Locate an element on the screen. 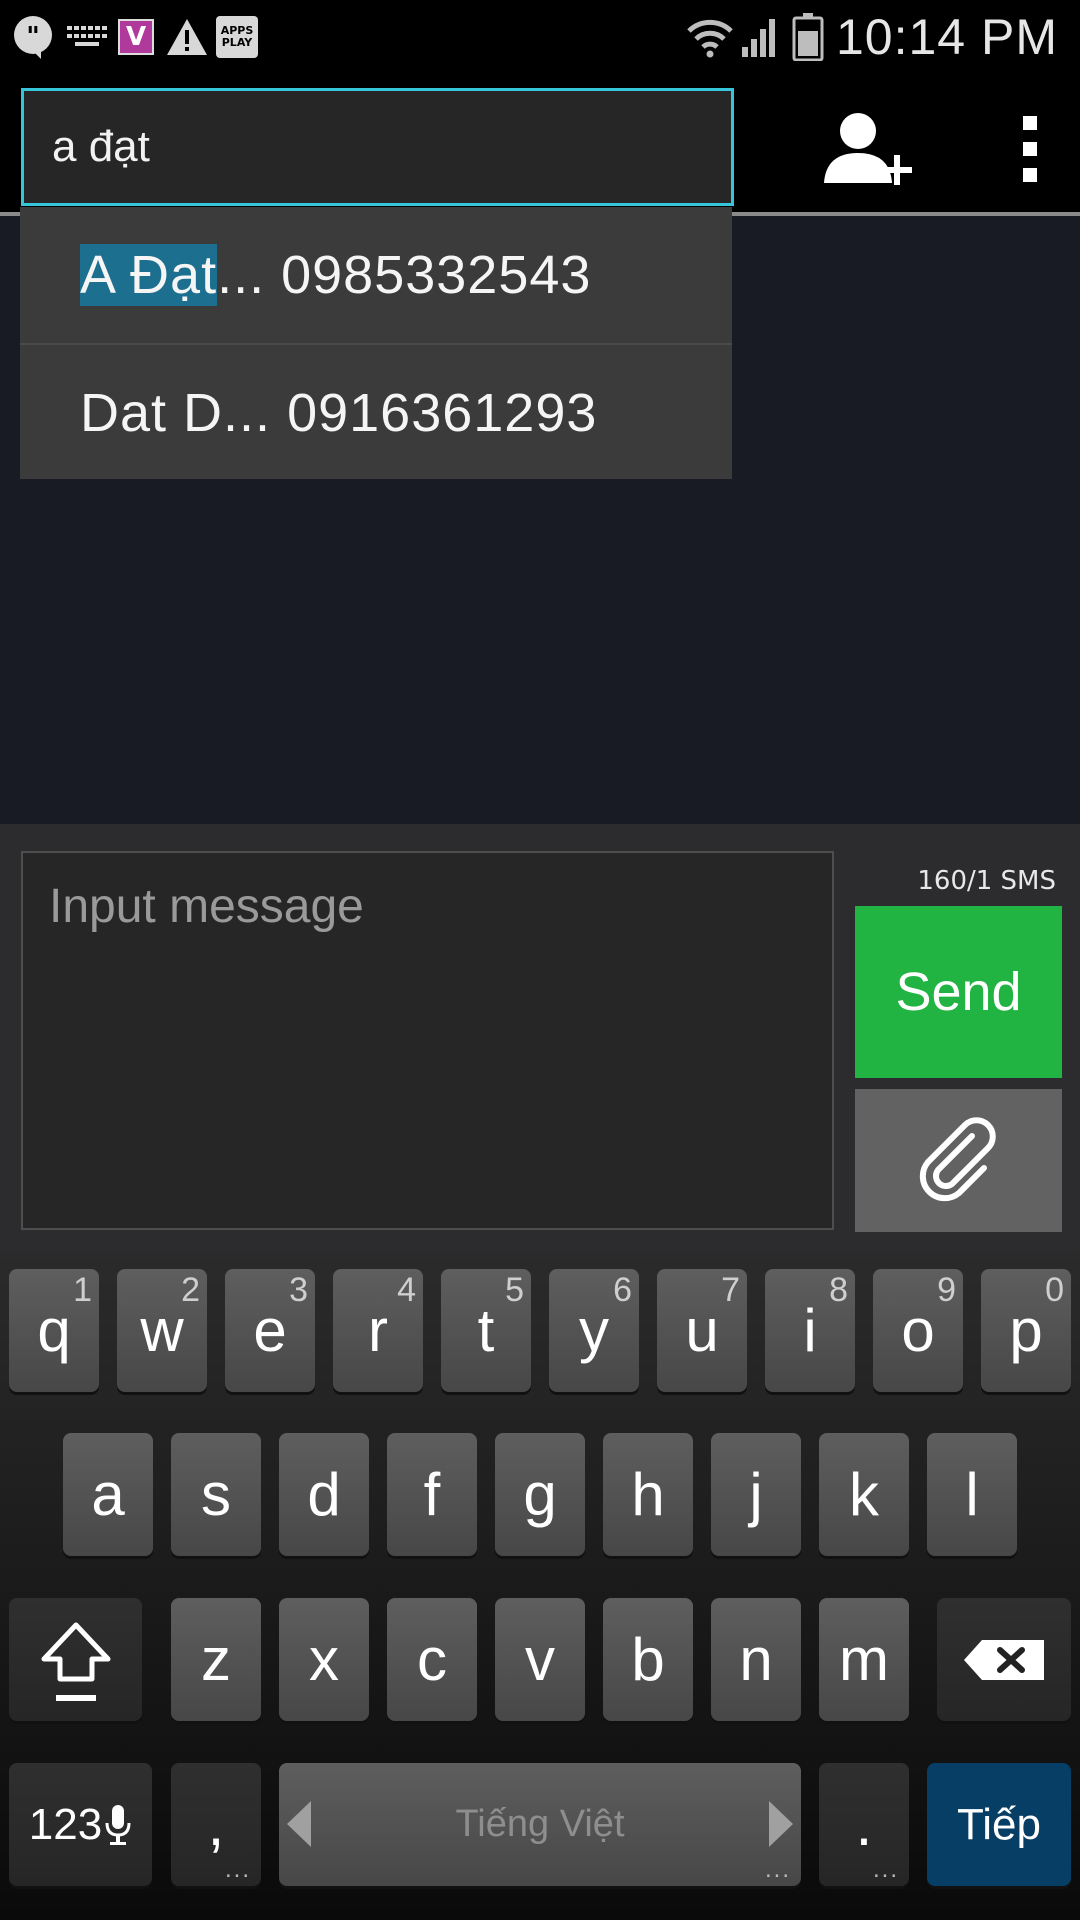  suggestion-match: A Đạt is located at coordinates (149, 275).